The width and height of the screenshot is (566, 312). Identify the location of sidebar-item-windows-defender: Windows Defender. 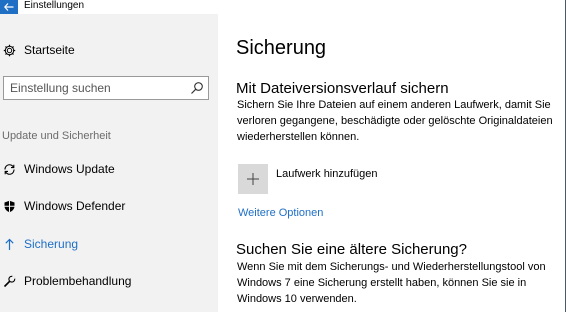
(109, 206).